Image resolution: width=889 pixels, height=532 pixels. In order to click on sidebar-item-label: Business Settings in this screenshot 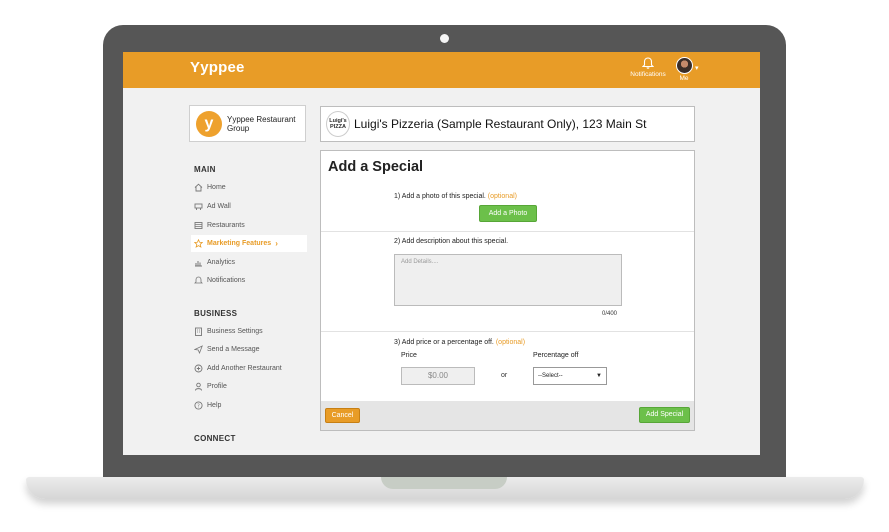, I will do `click(235, 331)`.